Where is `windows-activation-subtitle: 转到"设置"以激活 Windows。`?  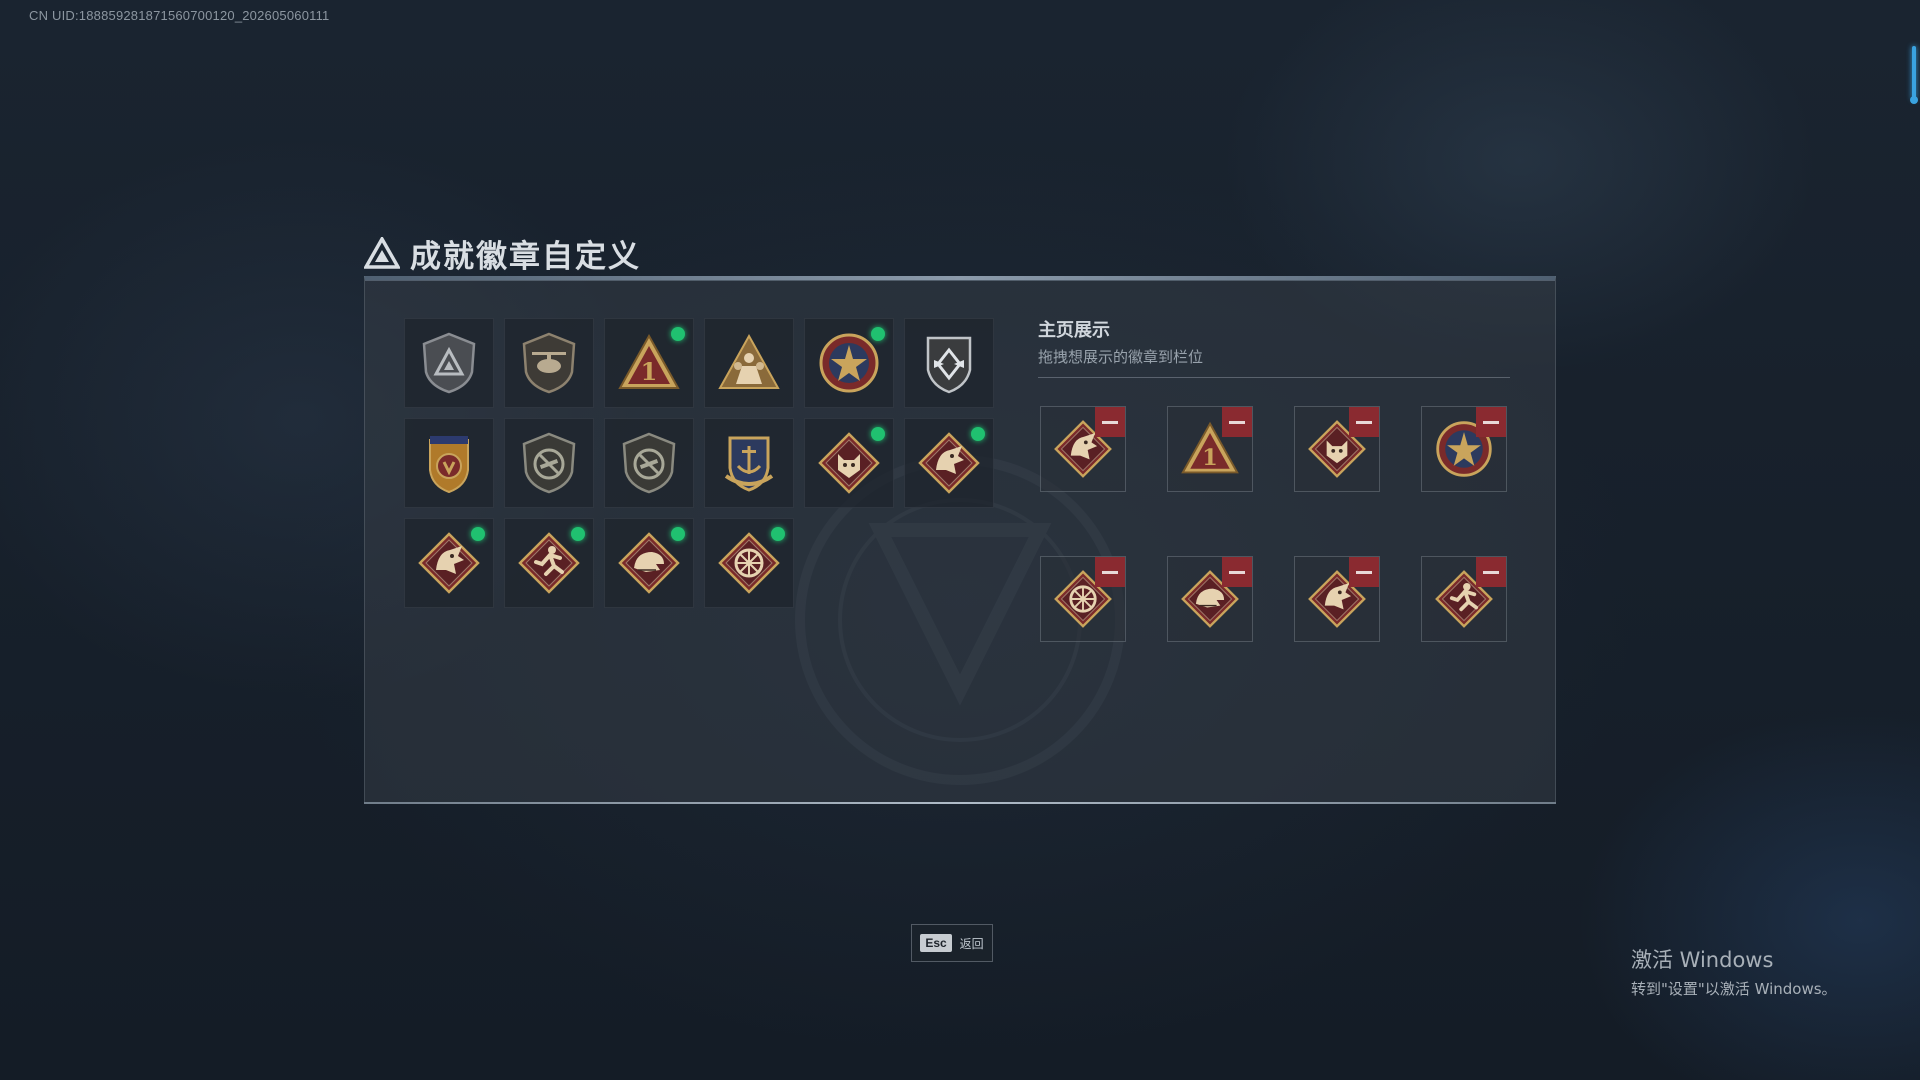 windows-activation-subtitle: 转到"设置"以激活 Windows。 is located at coordinates (1734, 989).